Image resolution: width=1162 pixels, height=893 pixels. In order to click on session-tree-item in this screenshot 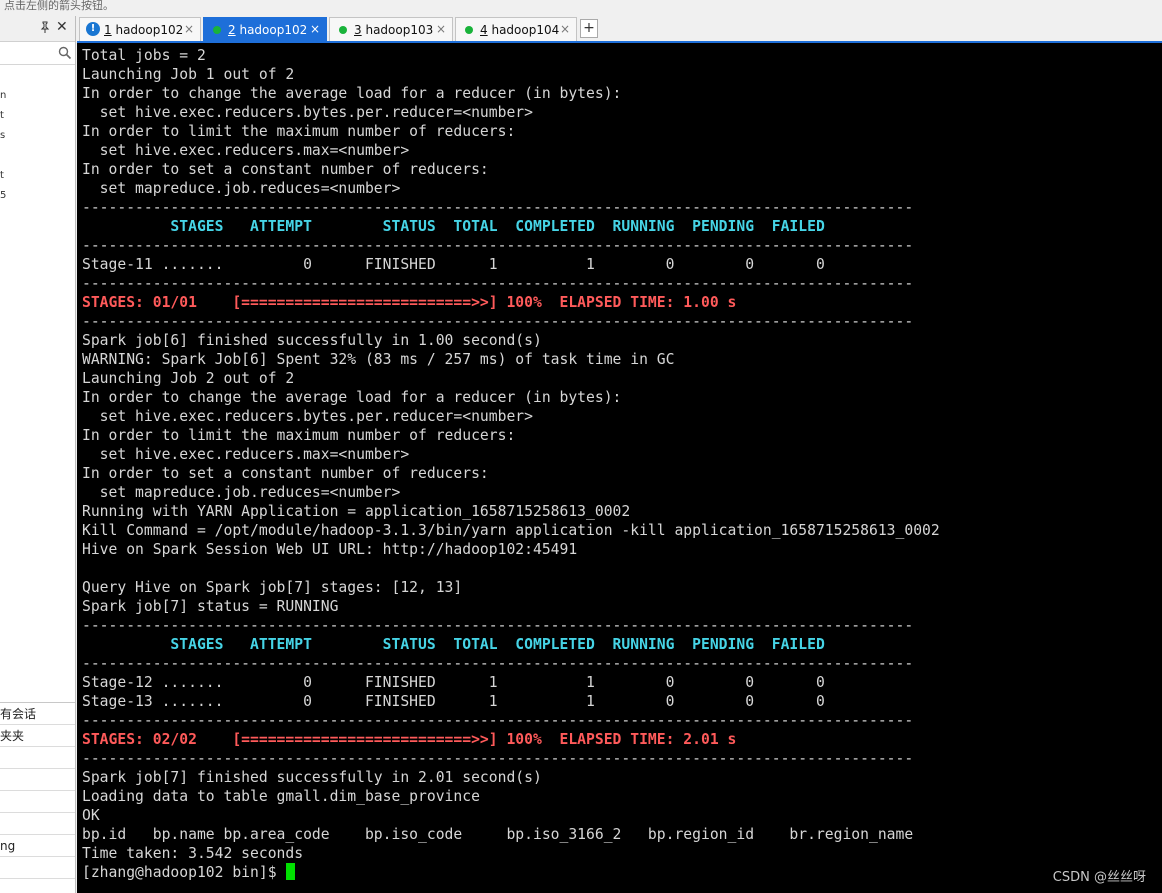, I will do `click(3, 156)`.